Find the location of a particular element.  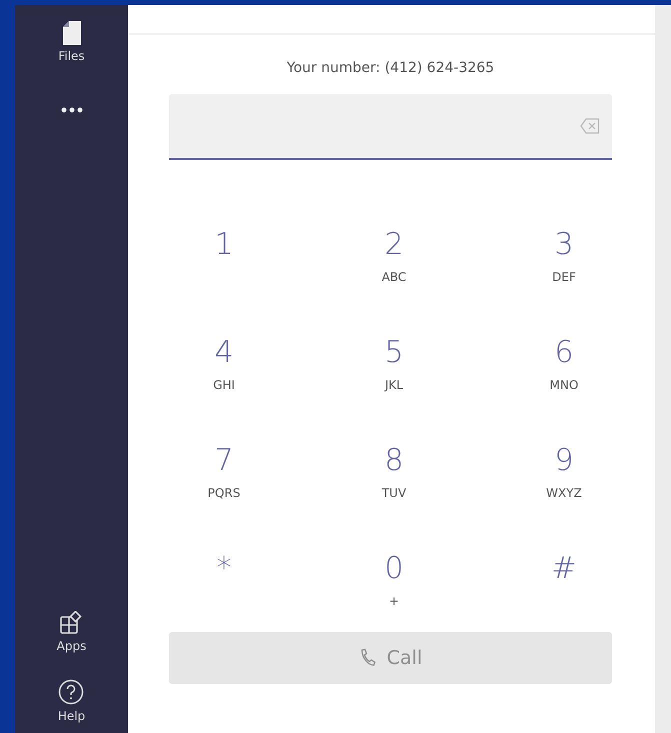

dialpad-key: 8 TUV is located at coordinates (394, 472).